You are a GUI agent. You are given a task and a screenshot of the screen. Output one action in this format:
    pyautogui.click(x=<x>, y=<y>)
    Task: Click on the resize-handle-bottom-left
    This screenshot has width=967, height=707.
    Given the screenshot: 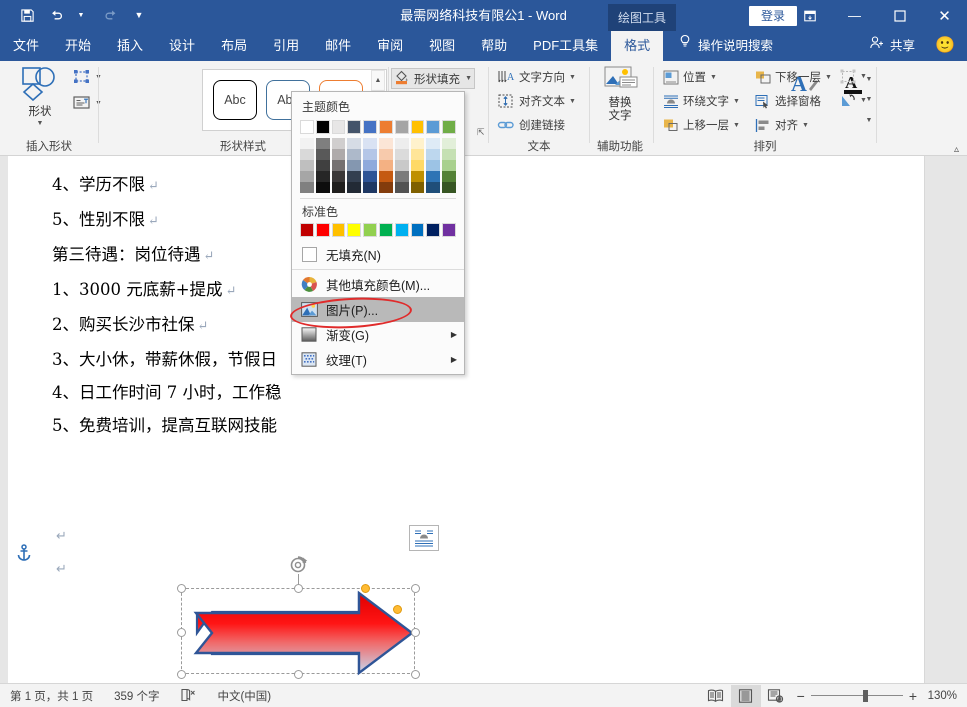 What is the action you would take?
    pyautogui.click(x=181, y=674)
    